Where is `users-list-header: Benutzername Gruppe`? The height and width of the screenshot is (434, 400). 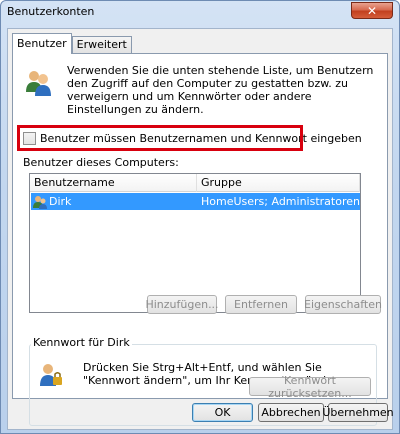
users-list-header: Benutzername Gruppe is located at coordinates (195, 183).